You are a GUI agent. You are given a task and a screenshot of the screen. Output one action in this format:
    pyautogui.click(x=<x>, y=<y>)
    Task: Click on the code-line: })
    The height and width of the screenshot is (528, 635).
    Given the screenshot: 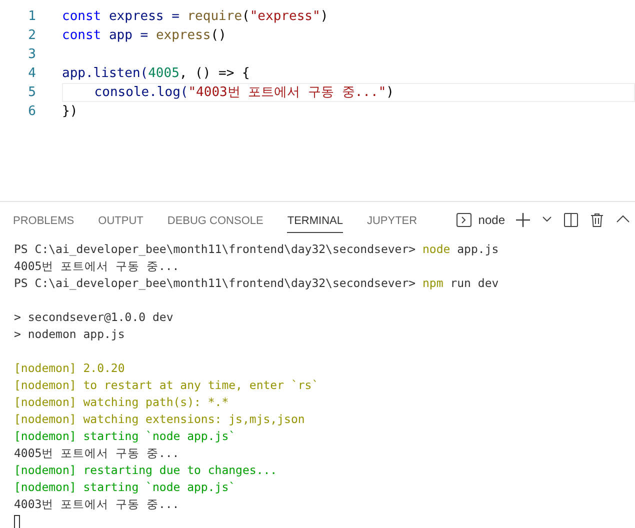 What is the action you would take?
    pyautogui.click(x=70, y=112)
    